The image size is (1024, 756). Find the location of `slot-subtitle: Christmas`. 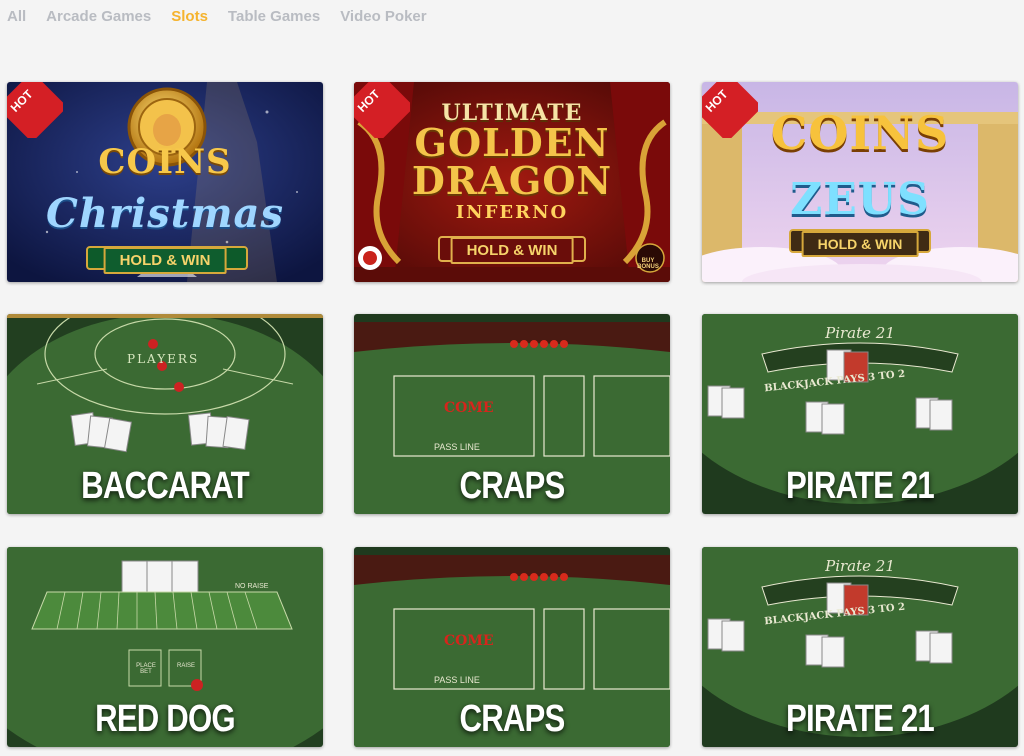

slot-subtitle: Christmas is located at coordinates (165, 213).